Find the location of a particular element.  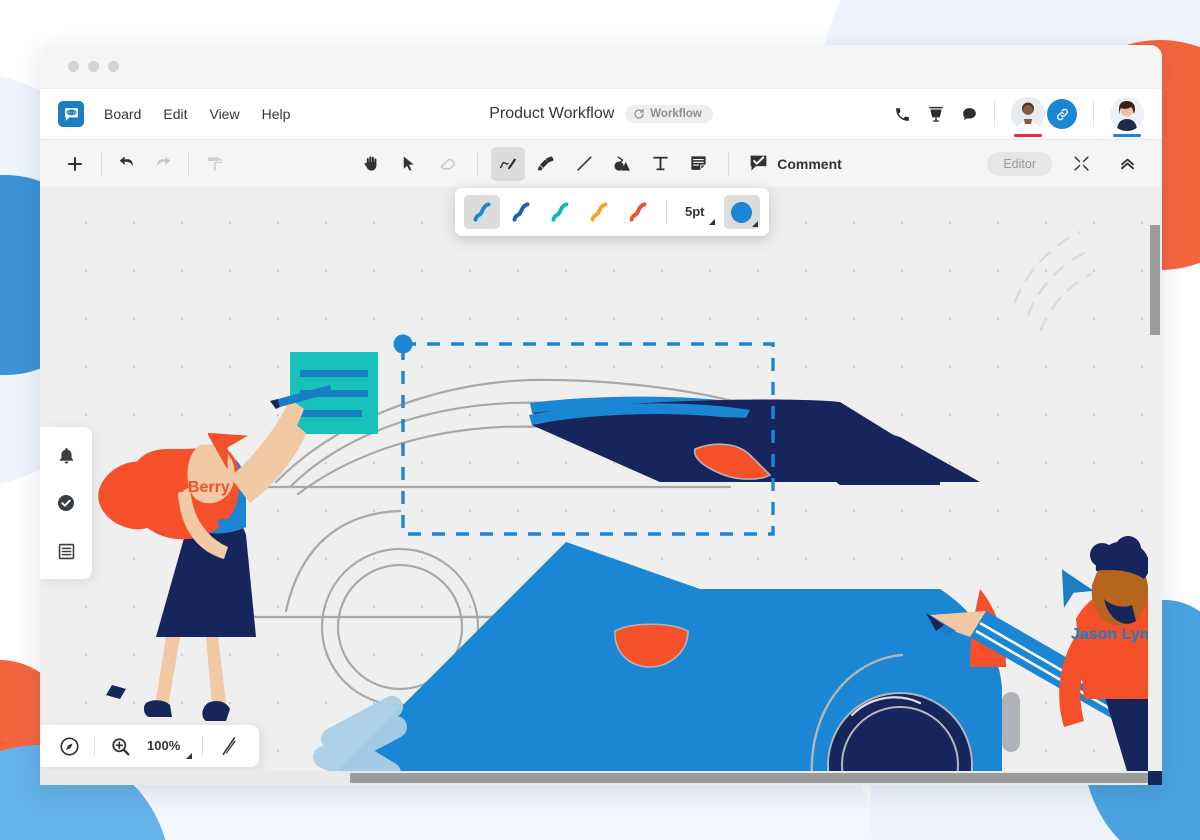

select-tool is located at coordinates (409, 164).